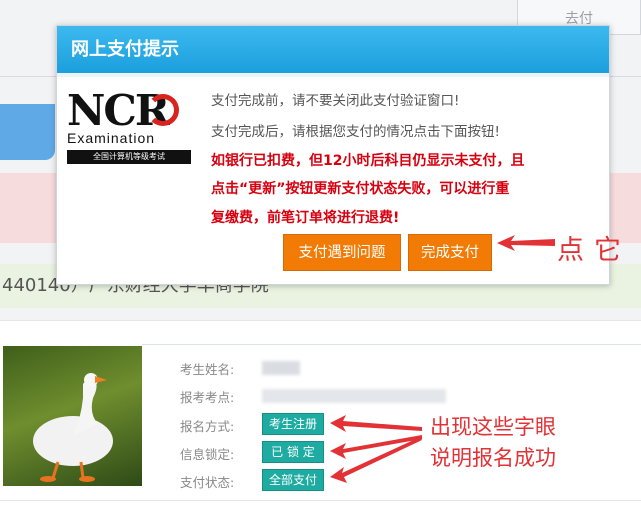  Describe the element at coordinates (360, 189) in the screenshot. I see `refund-warning-line-2: 点击“更新”按钮更新支付状态失败，可以进行重` at that location.